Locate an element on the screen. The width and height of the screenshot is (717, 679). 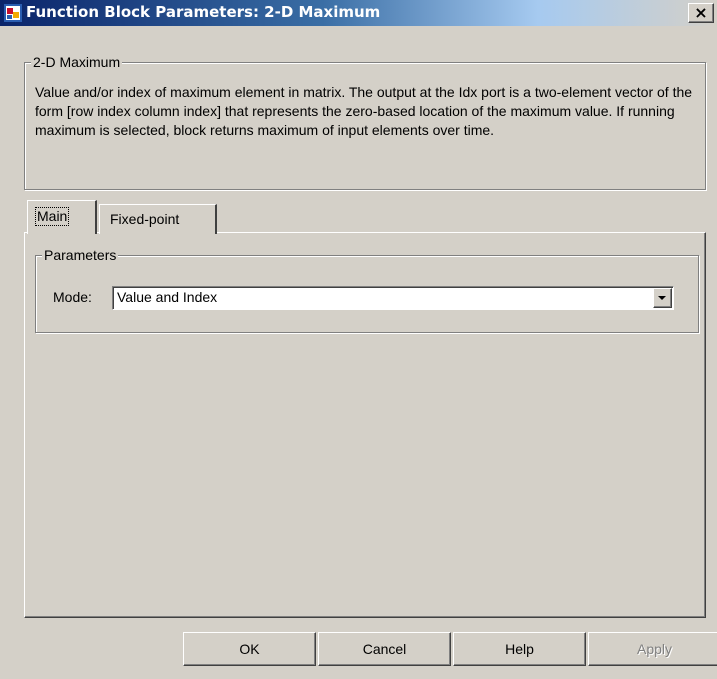
close-icon: × is located at coordinates (701, 12).